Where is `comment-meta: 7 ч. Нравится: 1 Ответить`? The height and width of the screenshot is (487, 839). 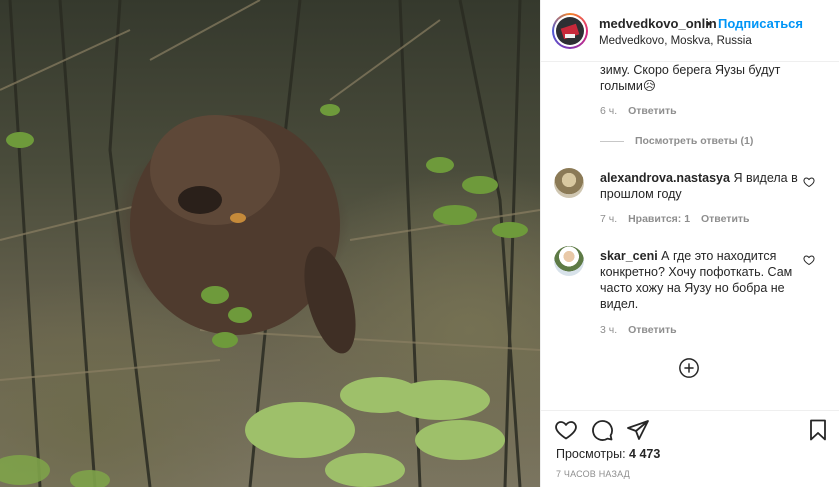 comment-meta: 7 ч. Нравится: 1 Ответить is located at coordinates (679, 219).